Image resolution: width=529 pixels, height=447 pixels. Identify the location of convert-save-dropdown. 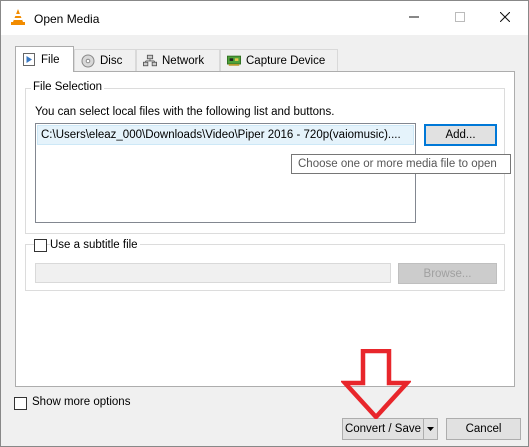
(431, 429).